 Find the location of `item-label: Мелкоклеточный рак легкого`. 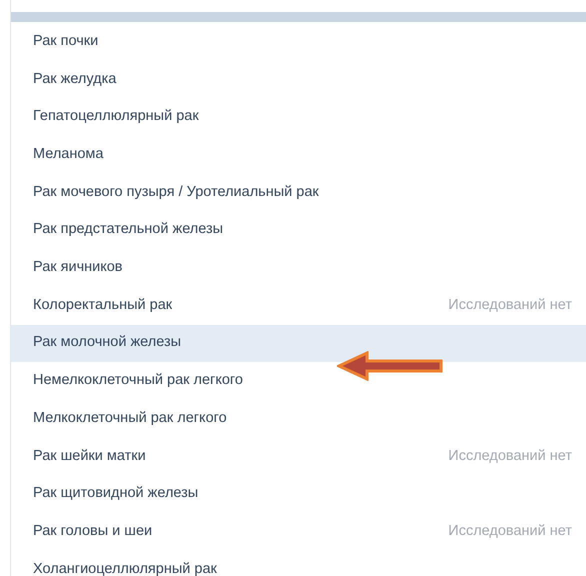

item-label: Мелкоклеточный рак легкого is located at coordinates (130, 418).